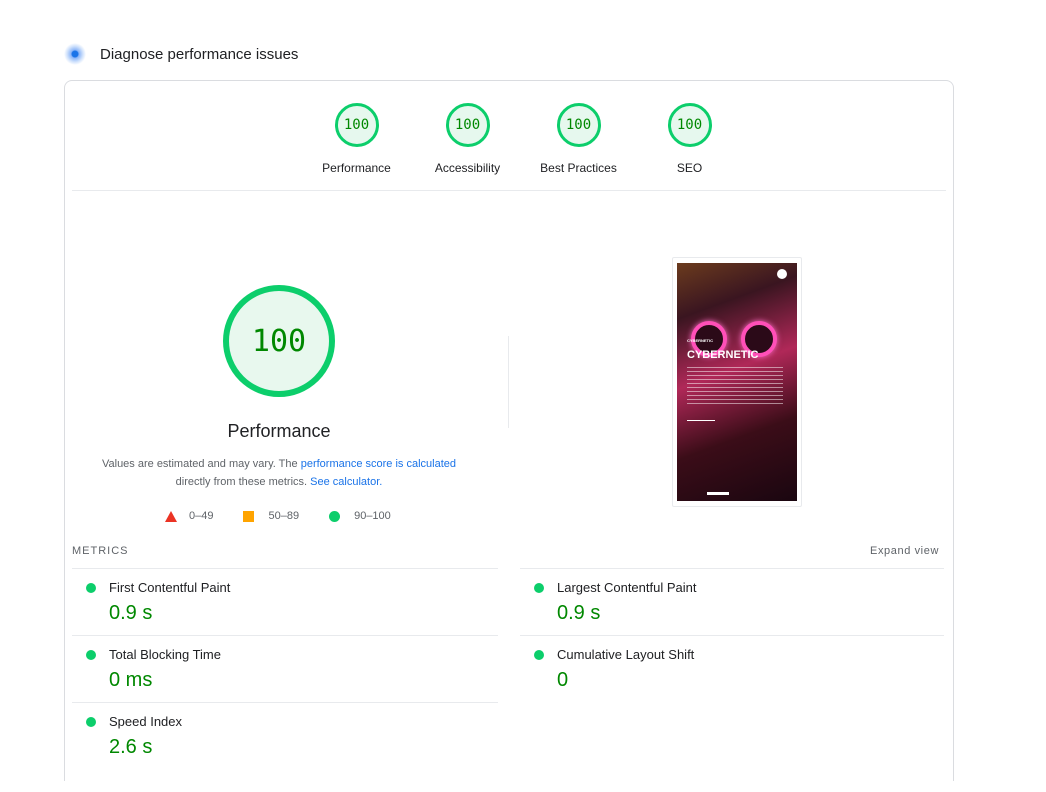  I want to click on legend-fail: 0–49, so click(189, 516).